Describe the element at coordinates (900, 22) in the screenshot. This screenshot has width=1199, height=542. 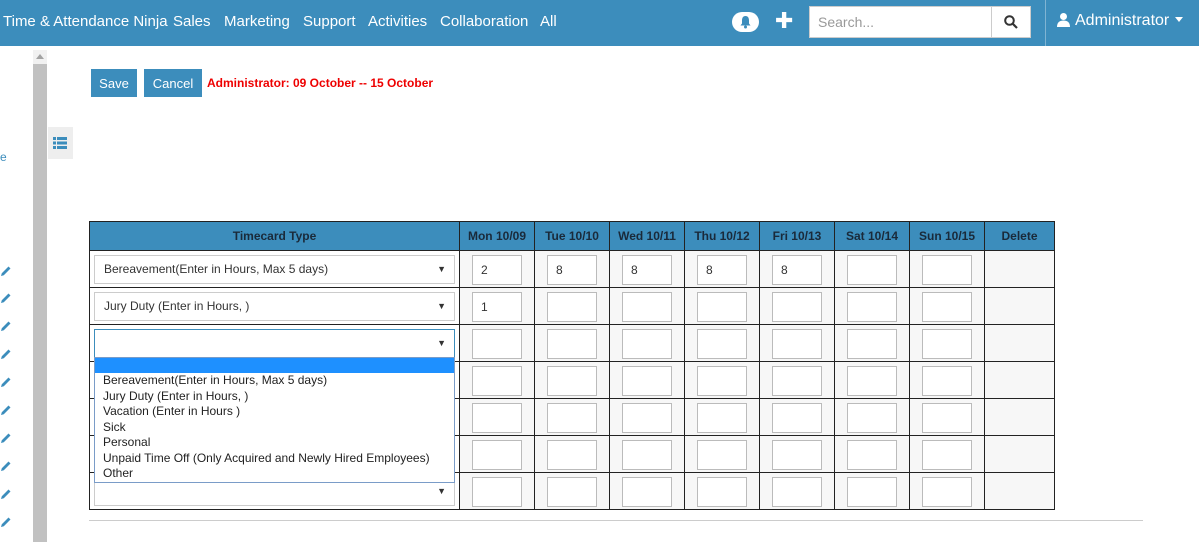
I see `search-input` at that location.